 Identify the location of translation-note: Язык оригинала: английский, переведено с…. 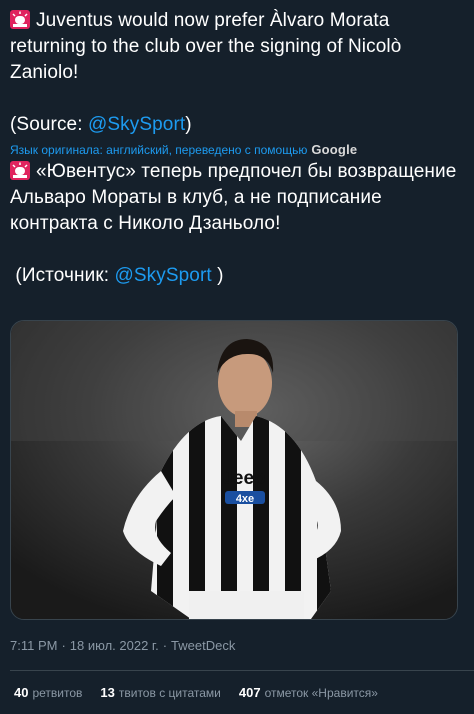
(238, 150).